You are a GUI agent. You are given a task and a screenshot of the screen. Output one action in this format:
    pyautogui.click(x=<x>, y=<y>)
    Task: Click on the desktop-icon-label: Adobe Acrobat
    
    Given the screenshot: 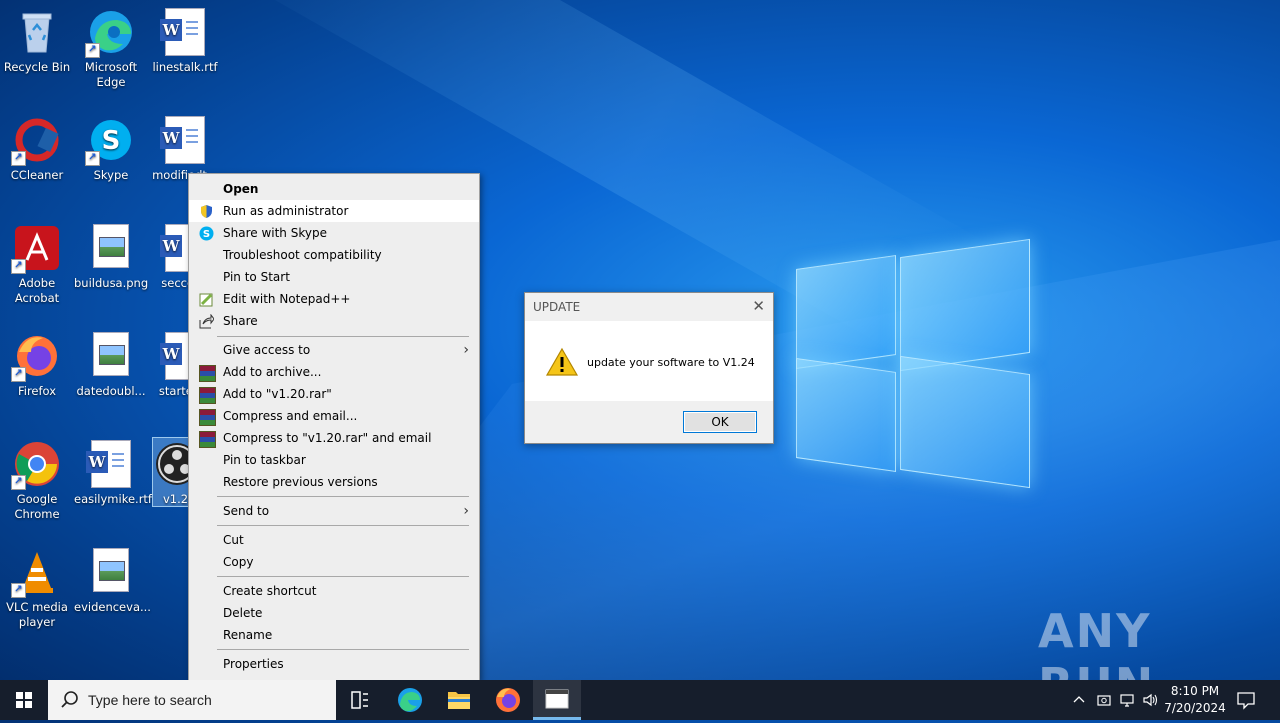 What is the action you would take?
    pyautogui.click(x=37, y=290)
    